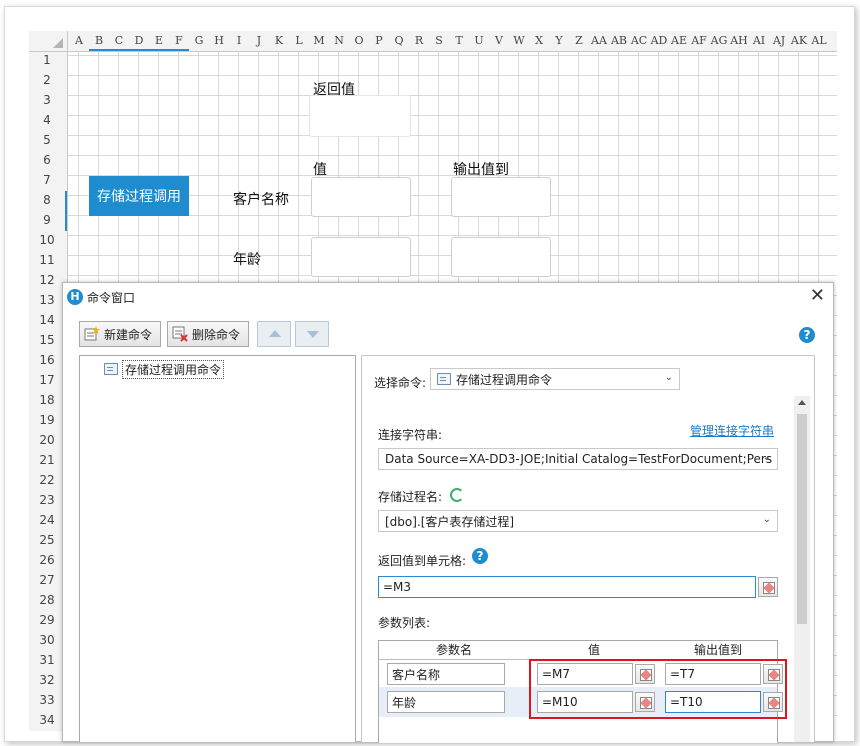  Describe the element at coordinates (817, 296) in the screenshot. I see `close-icon: ✕` at that location.